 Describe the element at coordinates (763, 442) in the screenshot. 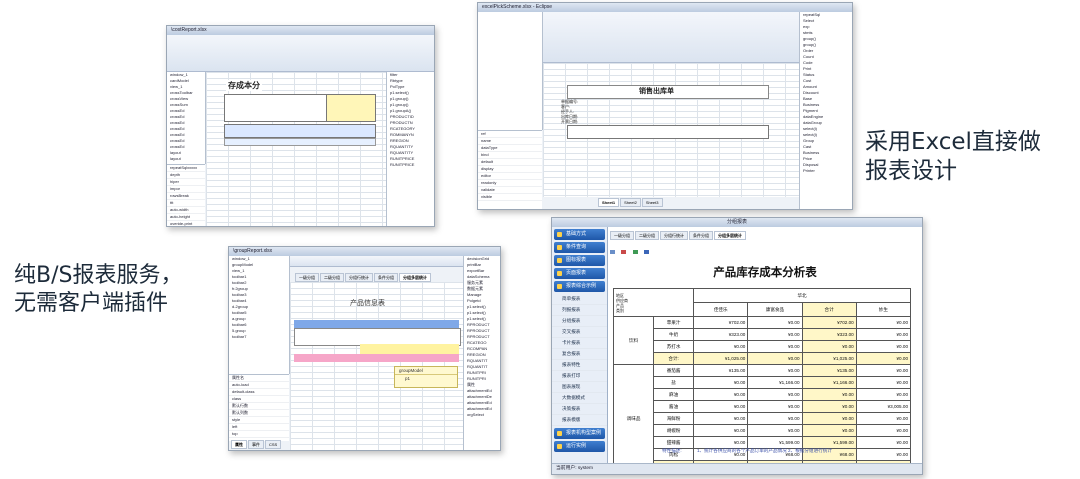

I see `table-row: 甜辣酱 ¥0.00 ¥1,599.00 ¥1,599.00 ¥0.00` at that location.